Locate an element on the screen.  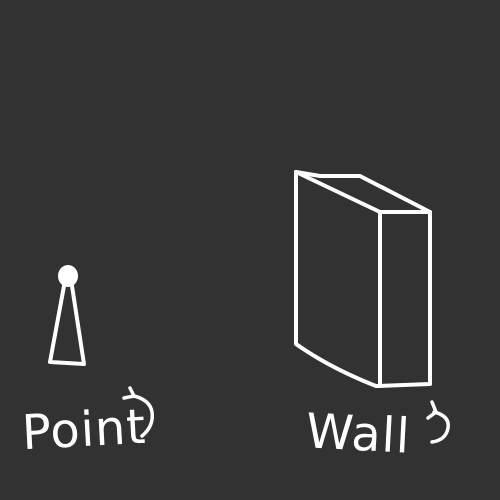
wall-label: Wall is located at coordinates (358, 434).